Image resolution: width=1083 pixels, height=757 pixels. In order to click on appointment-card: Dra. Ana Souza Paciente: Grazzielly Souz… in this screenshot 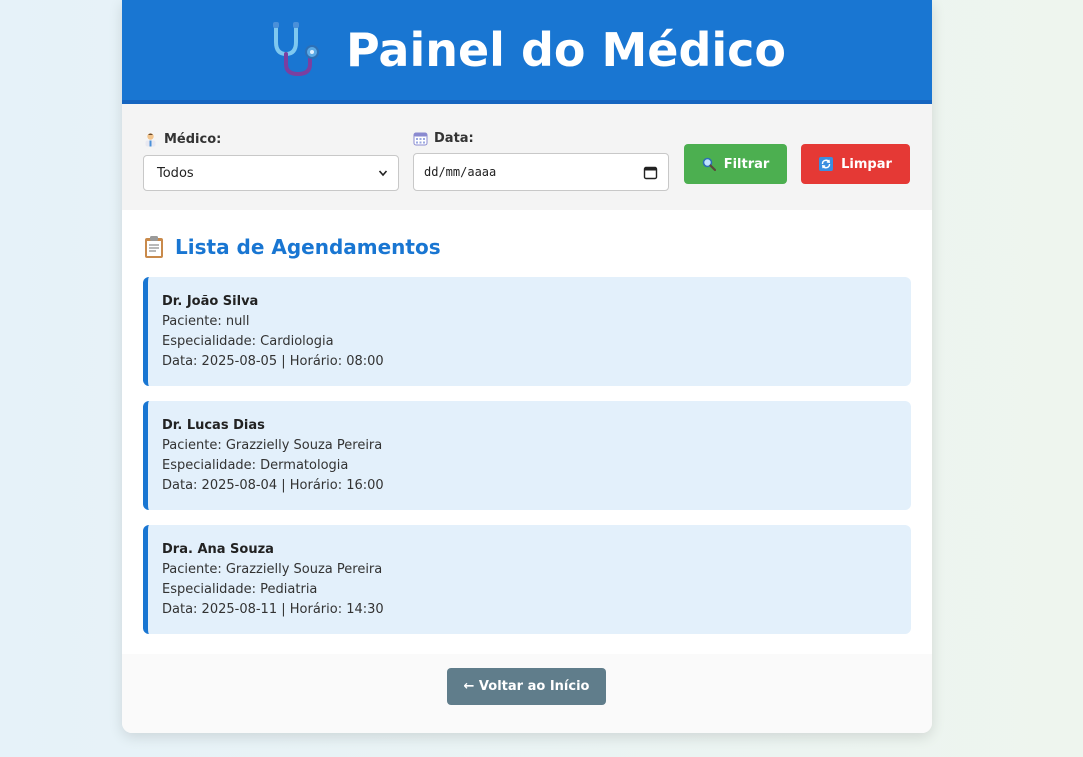, I will do `click(527, 579)`.